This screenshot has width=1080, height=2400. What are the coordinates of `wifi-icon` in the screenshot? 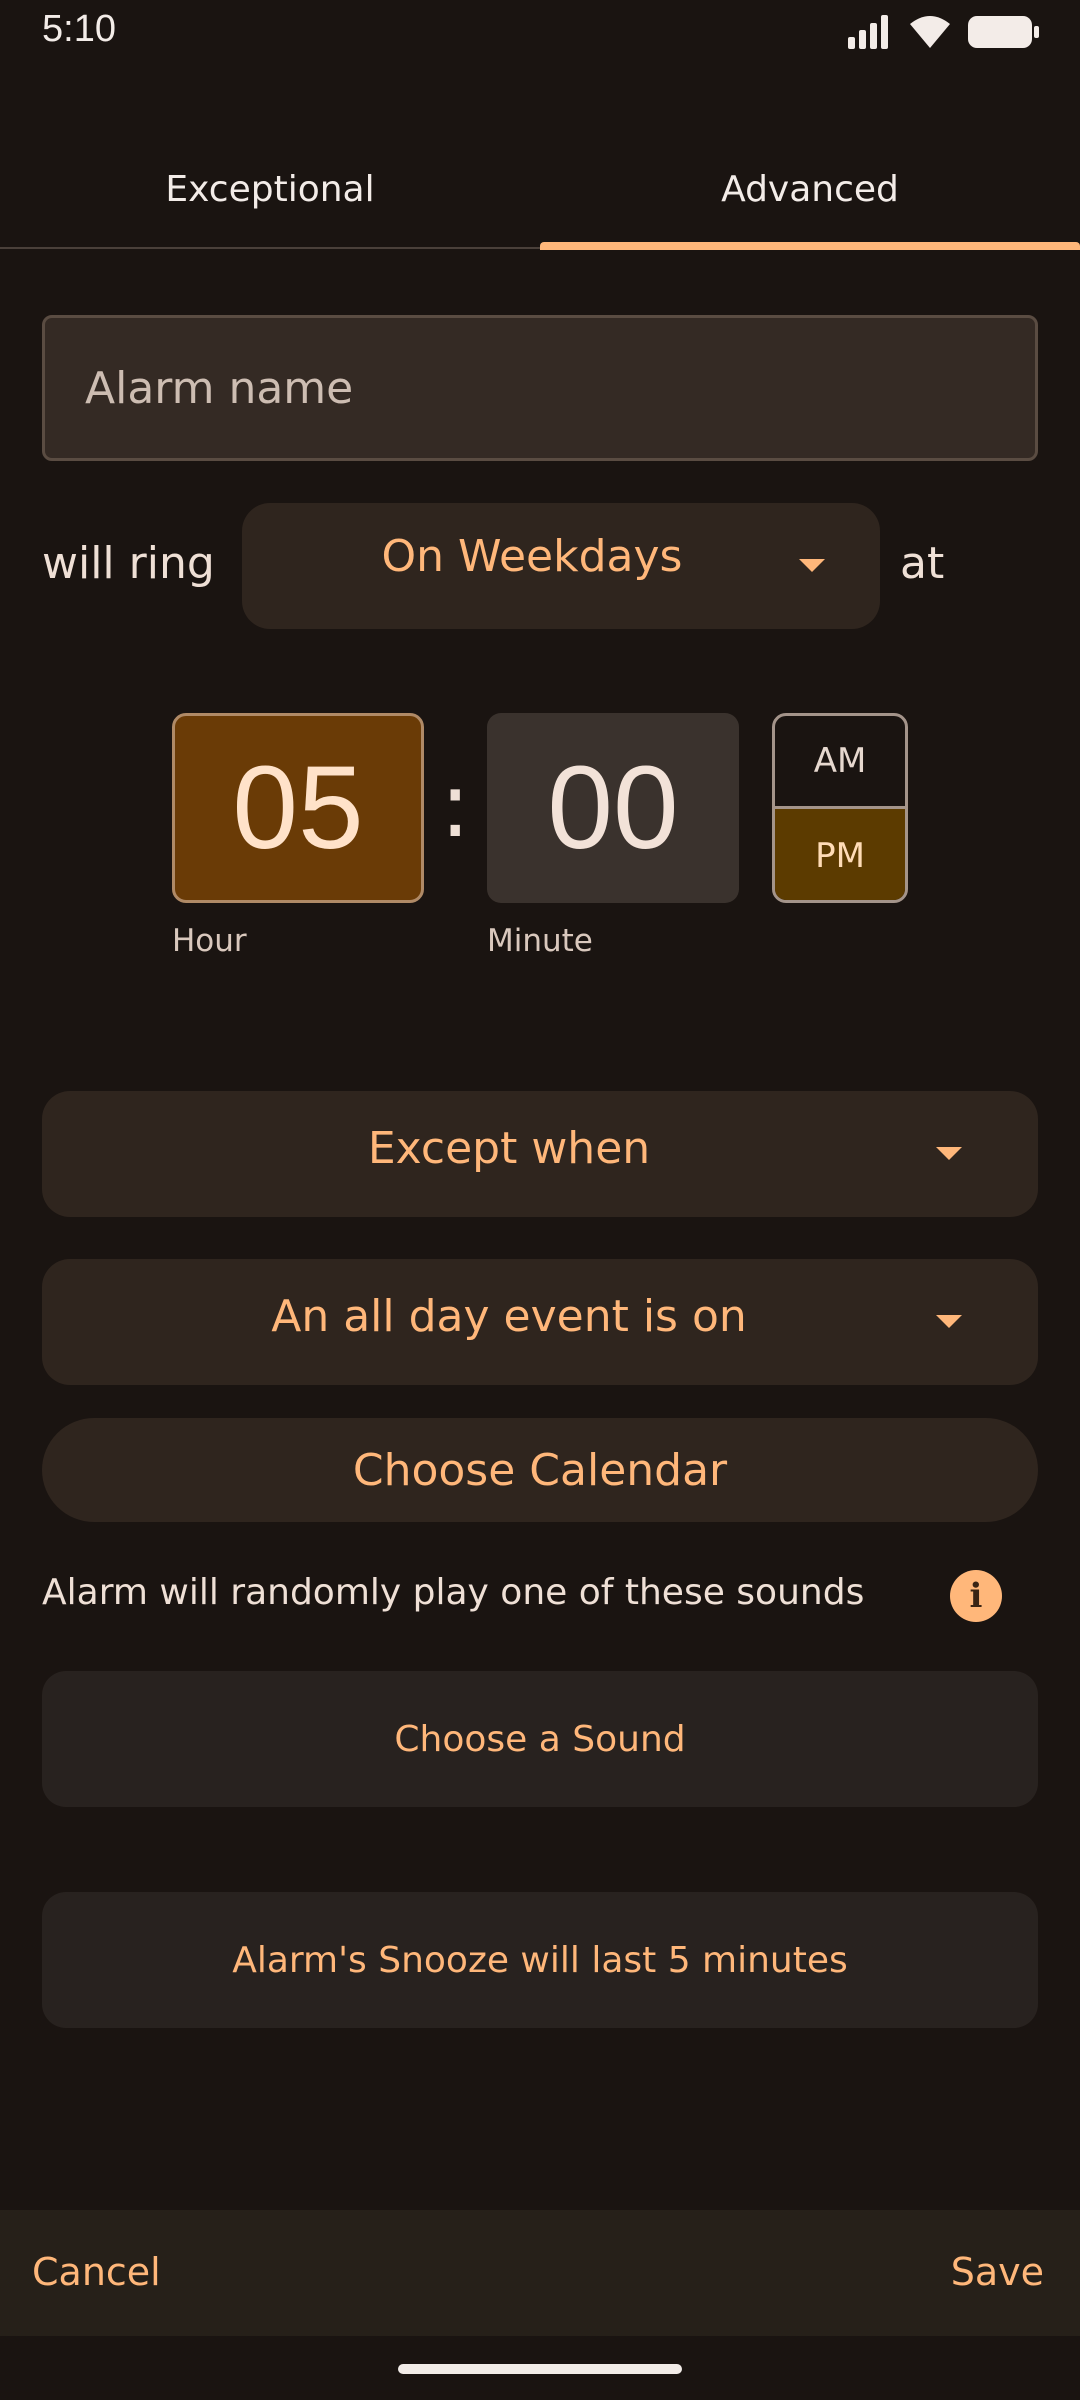 It's located at (930, 32).